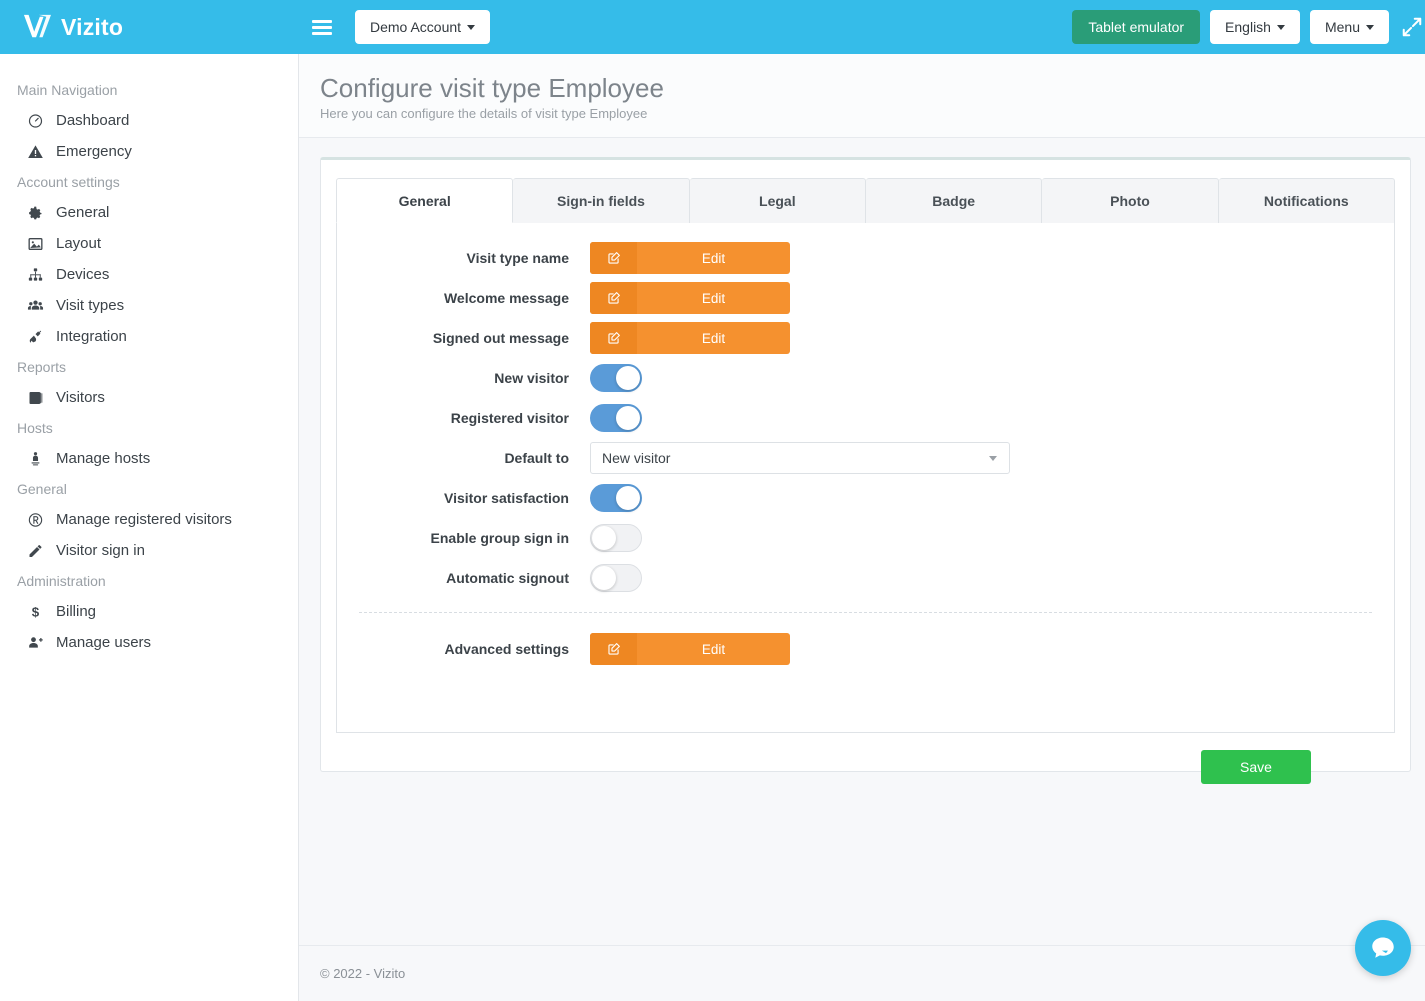 This screenshot has width=1425, height=1001. I want to click on form-label: Default to, so click(536, 458).